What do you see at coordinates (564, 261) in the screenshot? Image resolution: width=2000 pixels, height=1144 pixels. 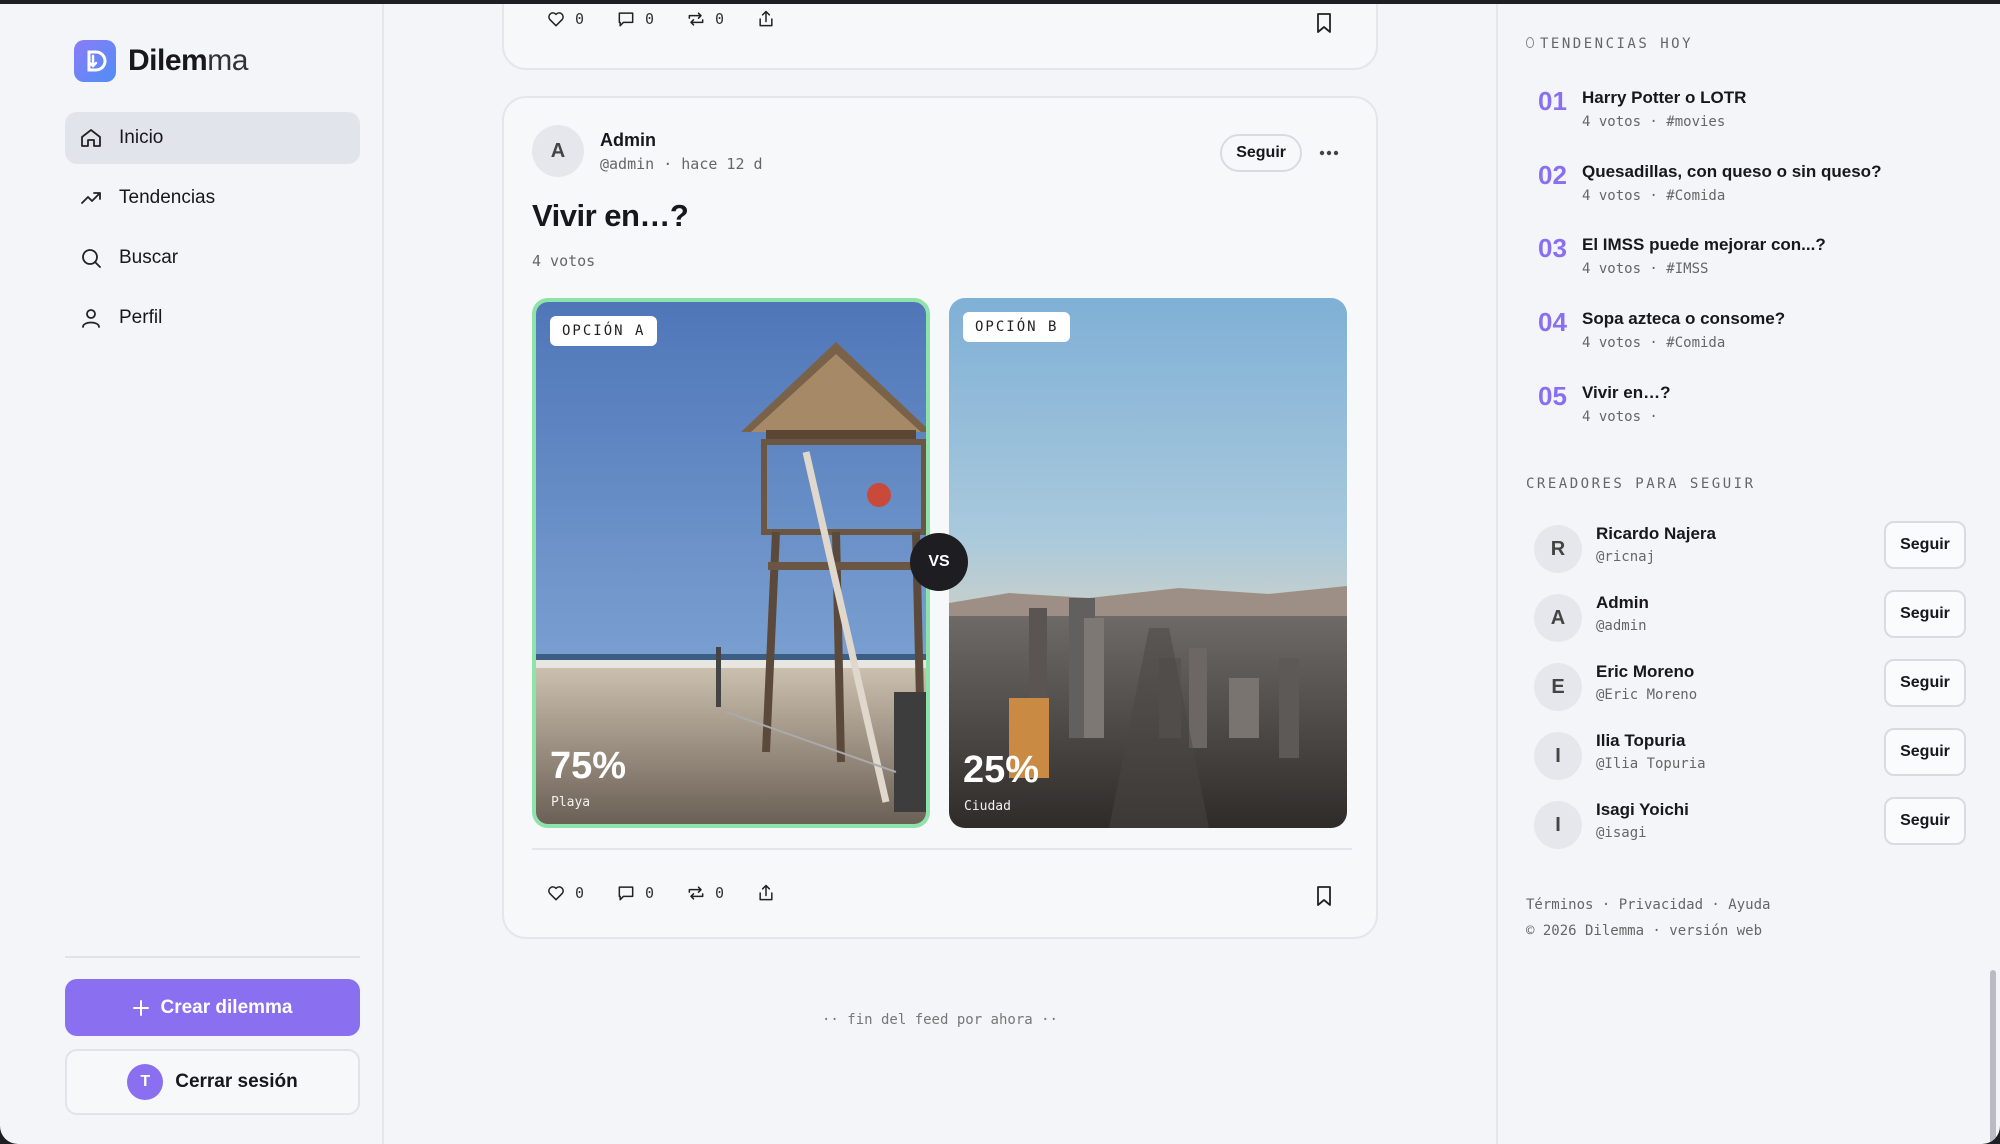 I see `vote-count: 4 votos` at bounding box center [564, 261].